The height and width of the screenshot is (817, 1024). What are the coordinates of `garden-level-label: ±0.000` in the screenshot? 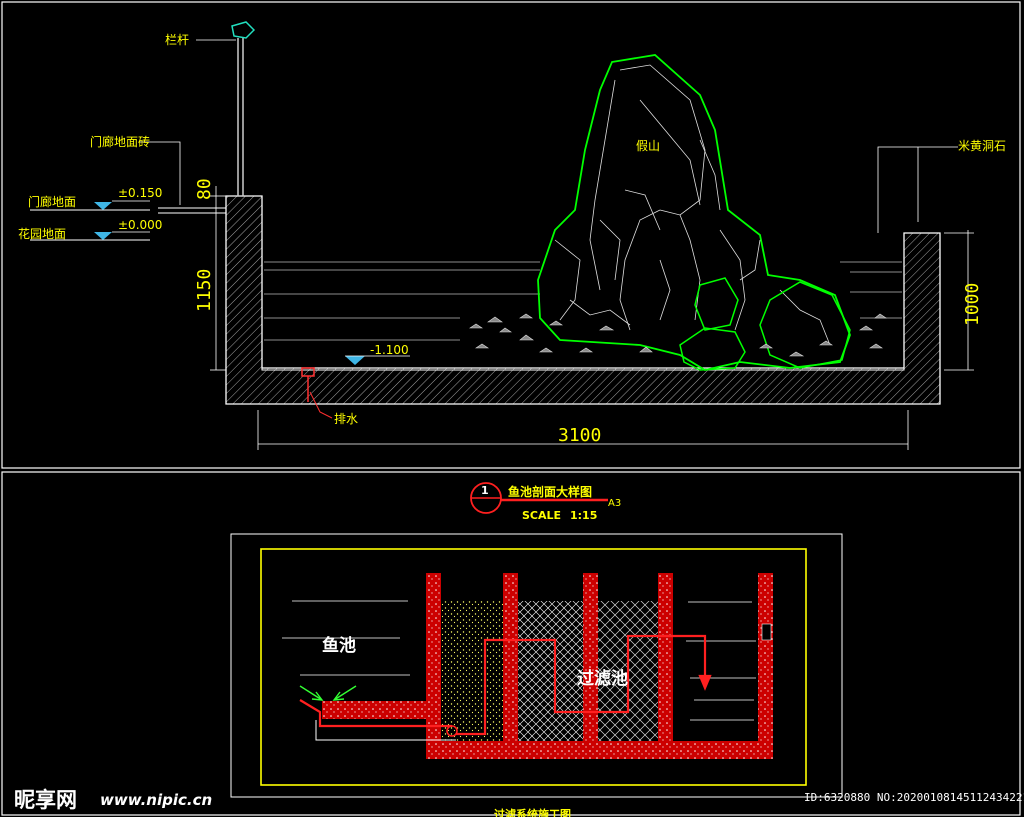 It's located at (140, 225).